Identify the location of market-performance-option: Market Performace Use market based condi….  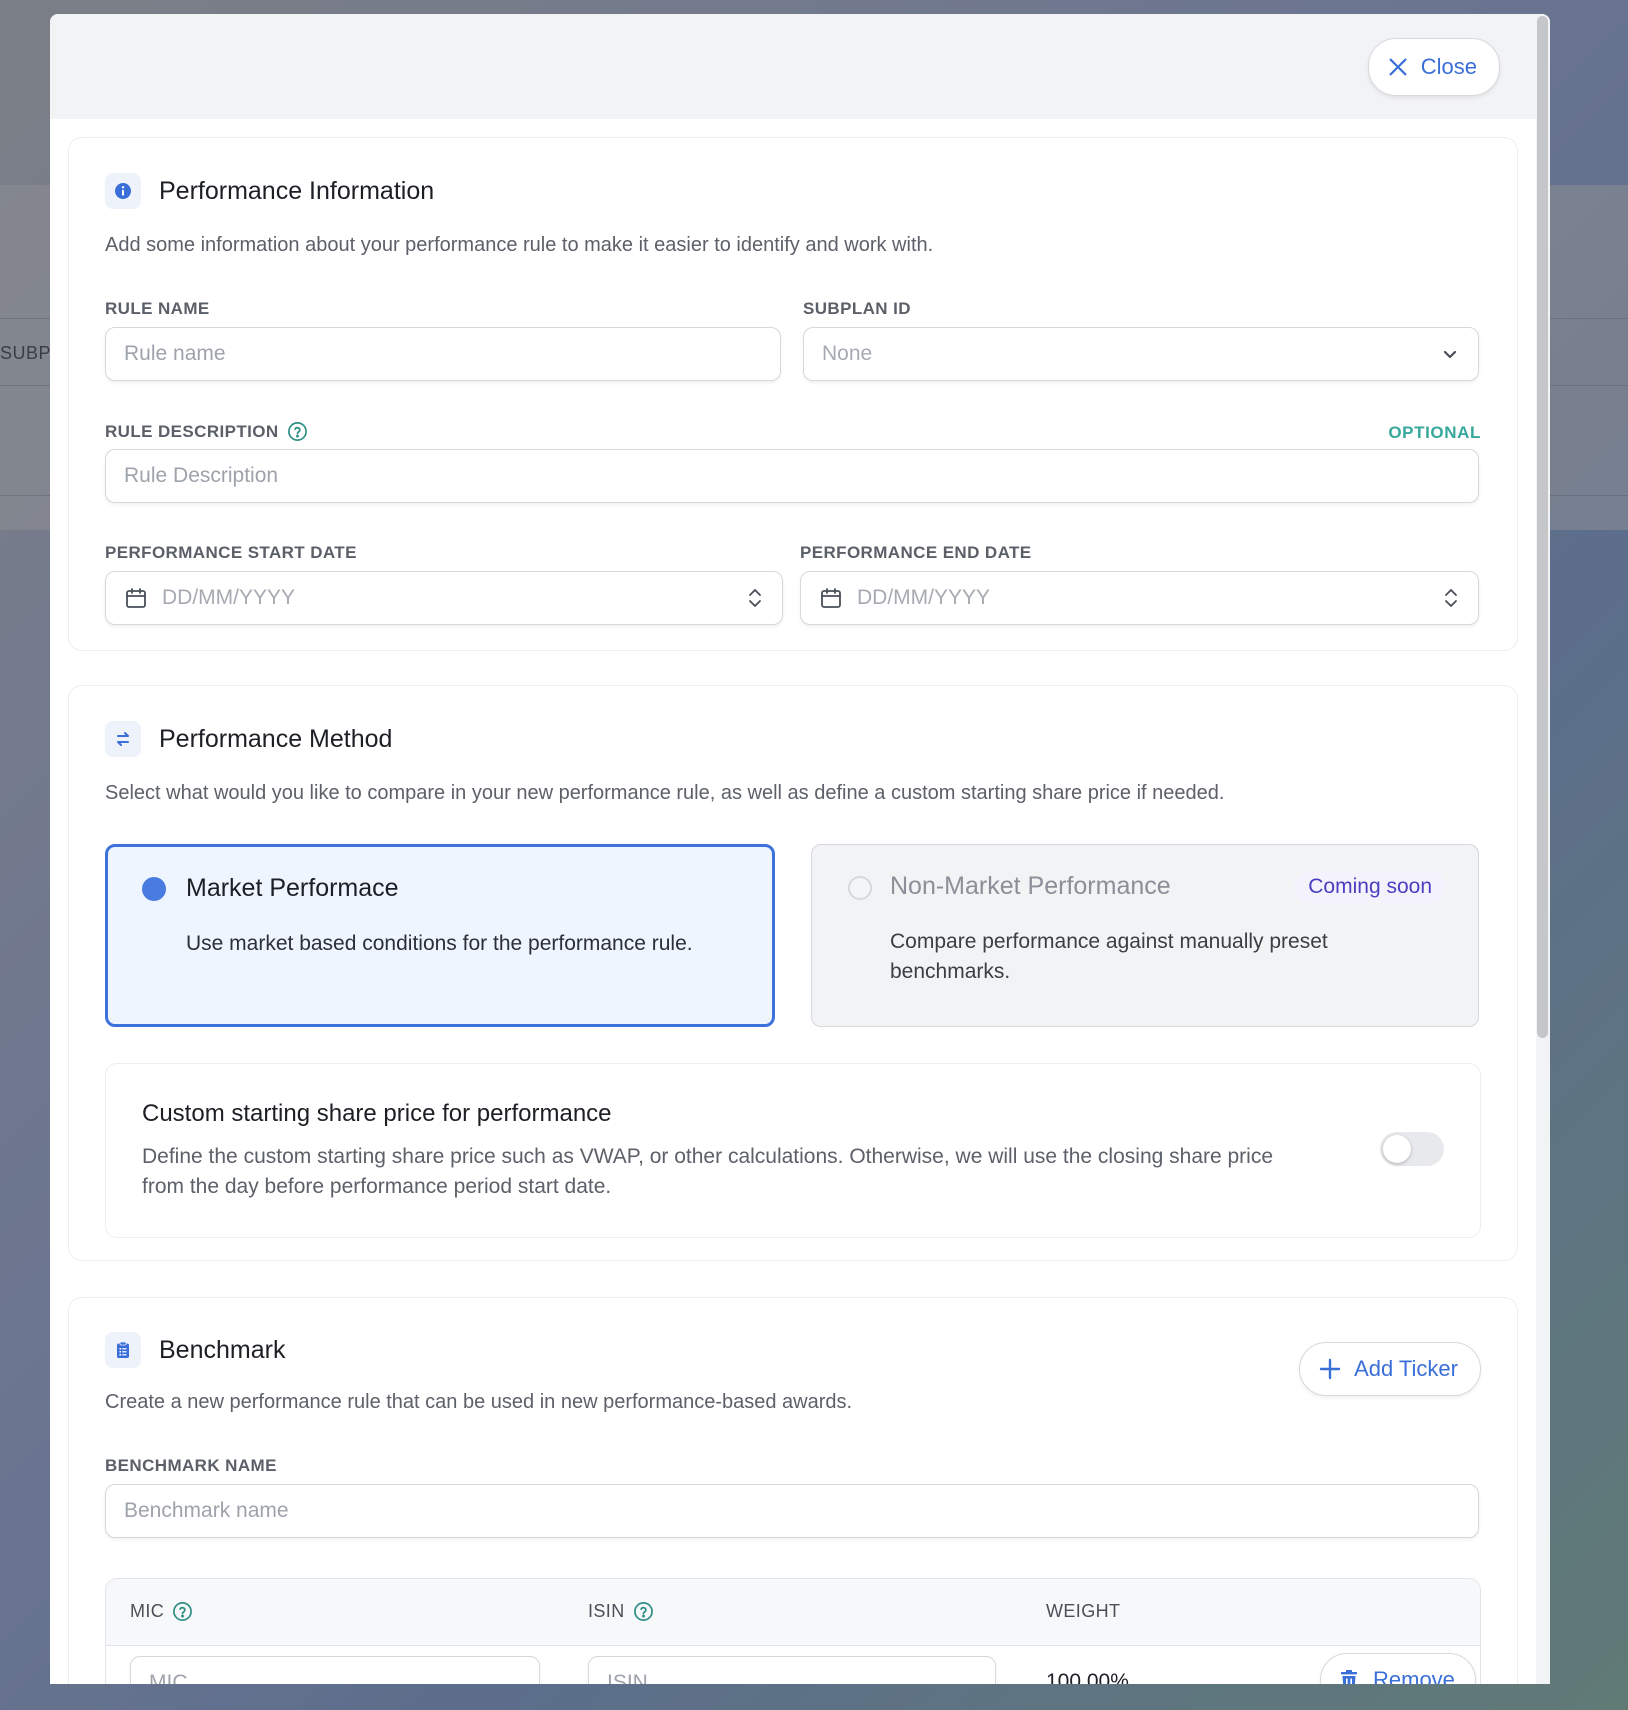
(440, 935).